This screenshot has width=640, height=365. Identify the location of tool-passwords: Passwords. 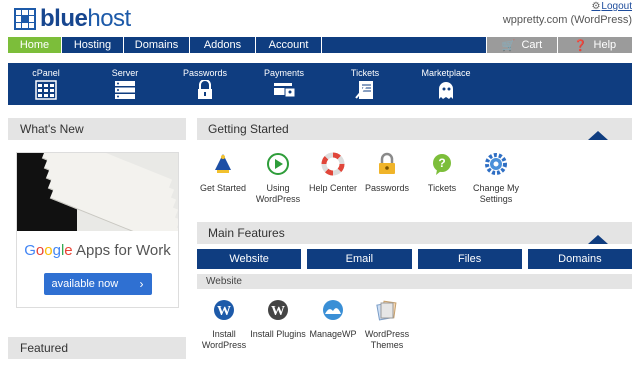
(205, 84).